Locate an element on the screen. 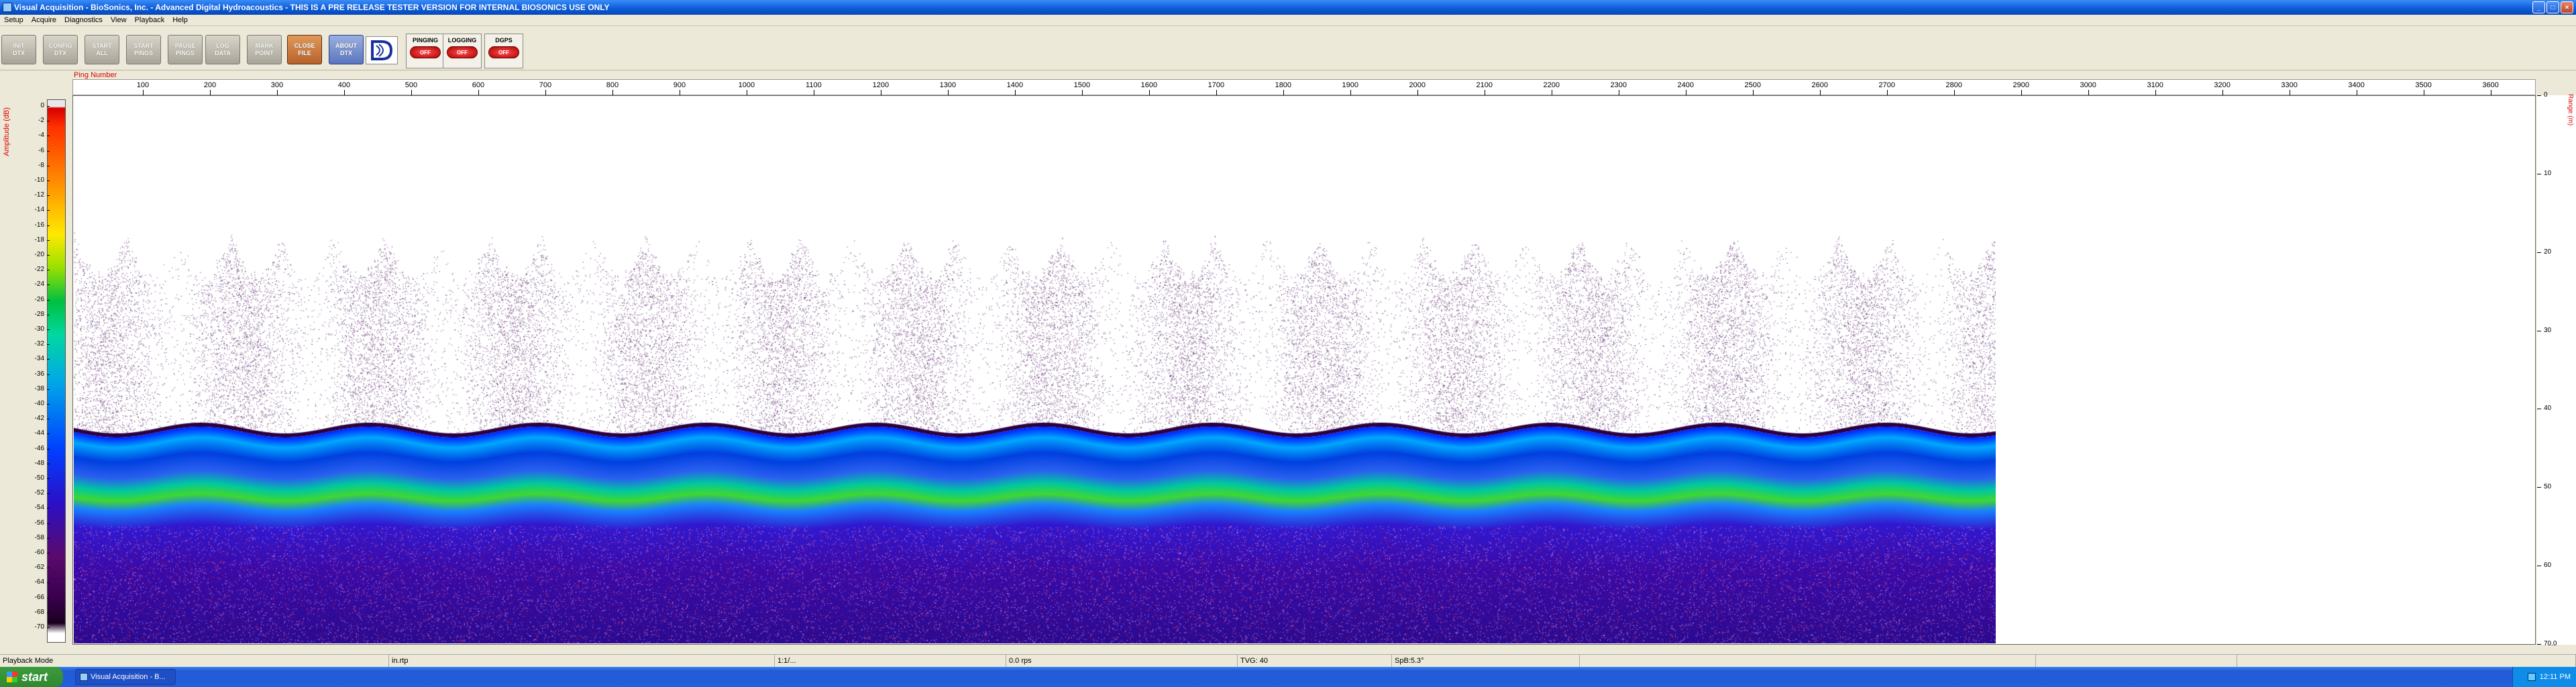 The image size is (2576, 687). x-tick-label: 1800 is located at coordinates (1283, 85).